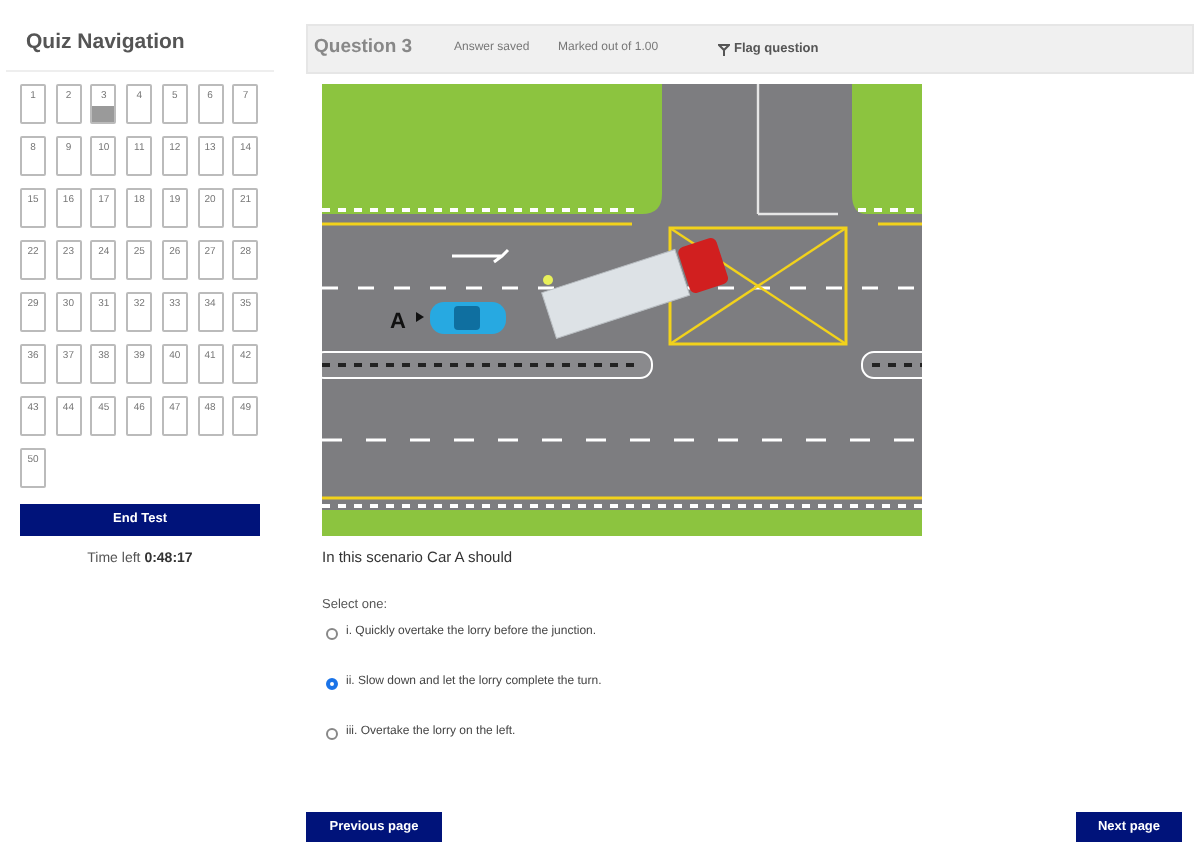 This screenshot has width=1202, height=866. I want to click on question-title: Question 3, so click(364, 48).